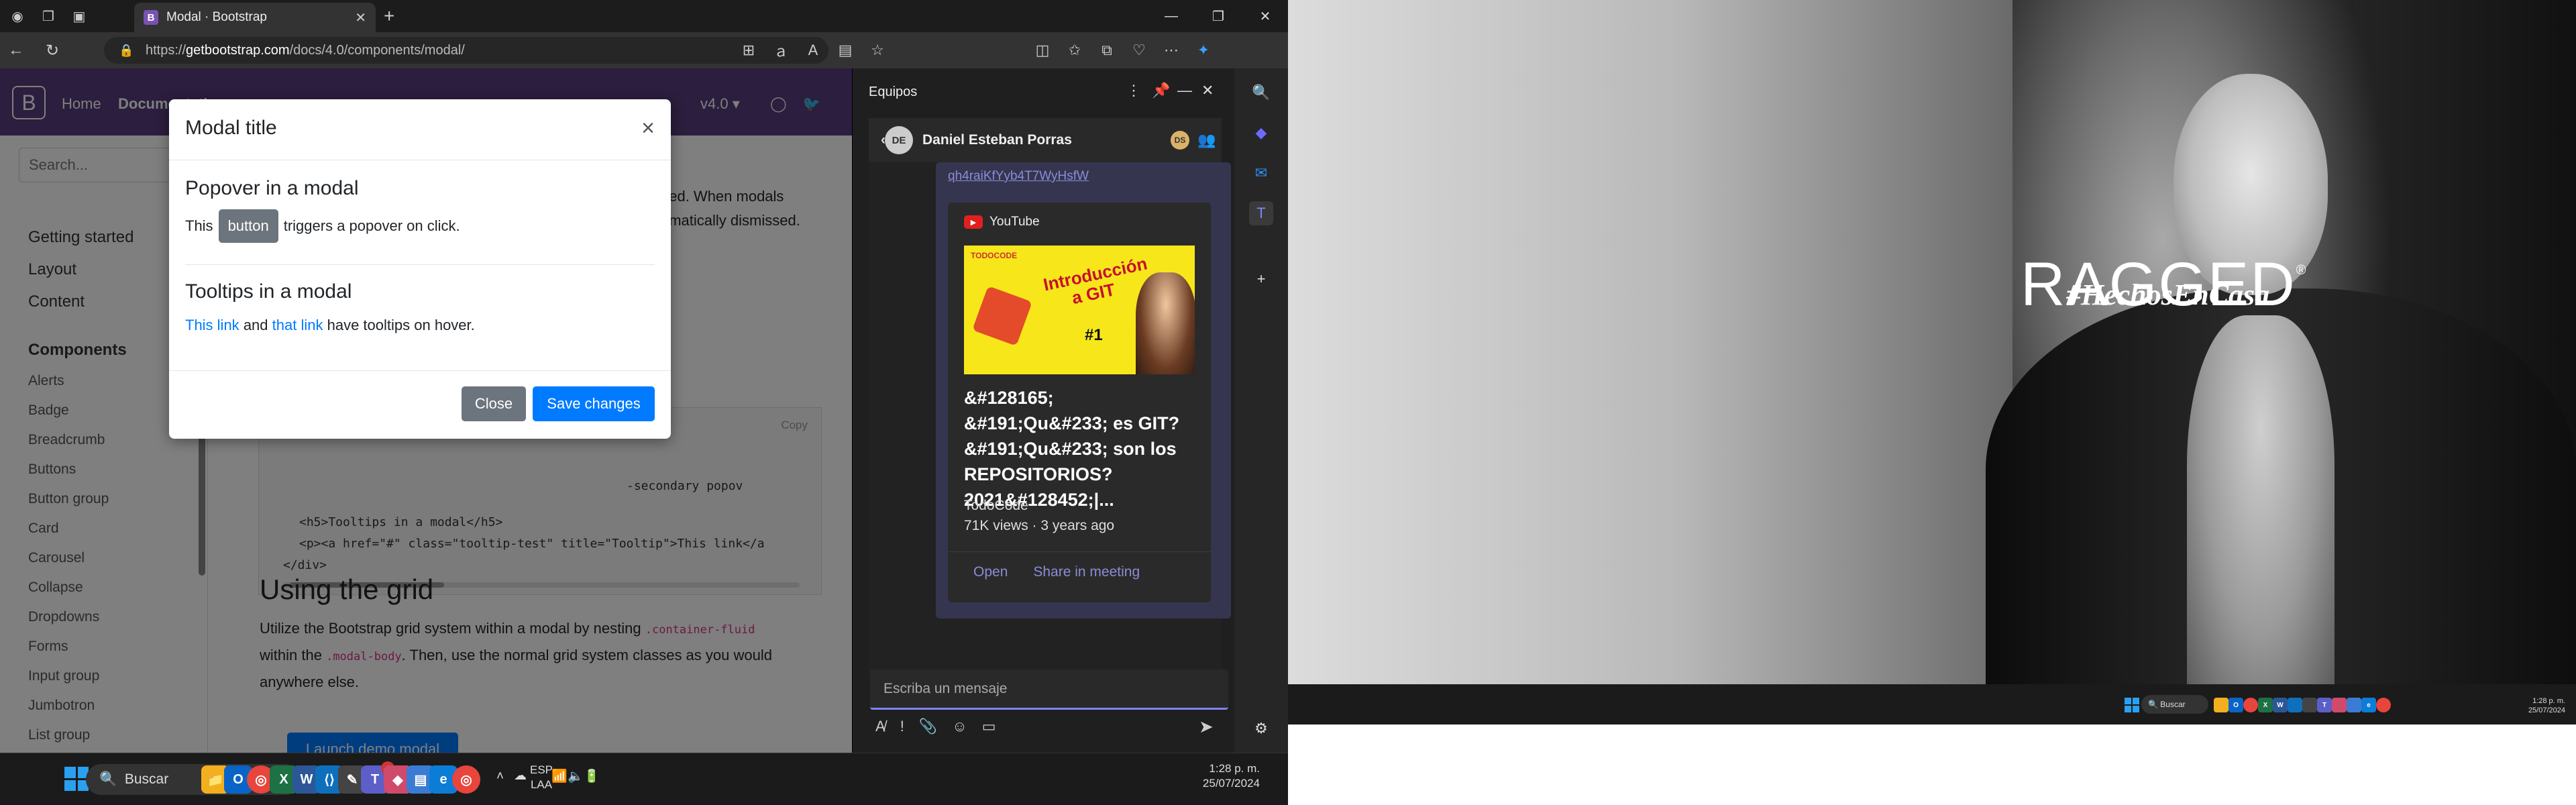 The width and height of the screenshot is (2576, 805). What do you see at coordinates (990, 572) in the screenshot?
I see `open-button: Open` at bounding box center [990, 572].